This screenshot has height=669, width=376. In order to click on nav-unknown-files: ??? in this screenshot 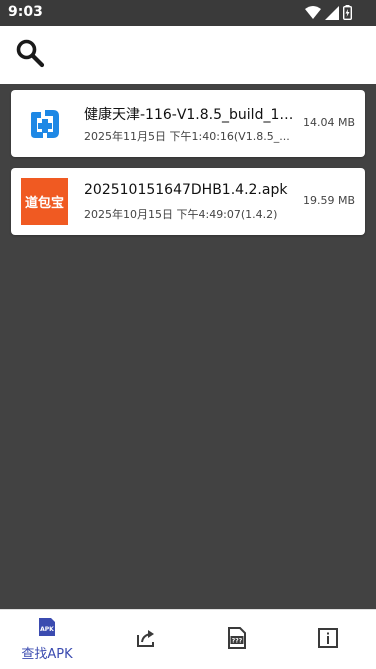, I will do `click(237, 639)`.